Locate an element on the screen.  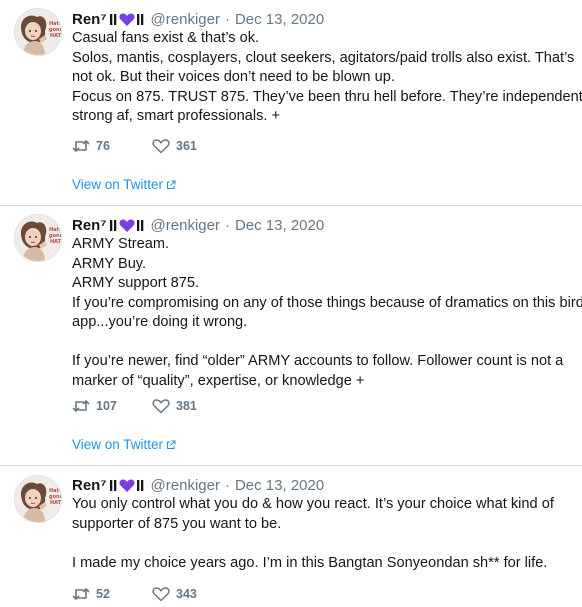
like-count: 343 is located at coordinates (186, 594).